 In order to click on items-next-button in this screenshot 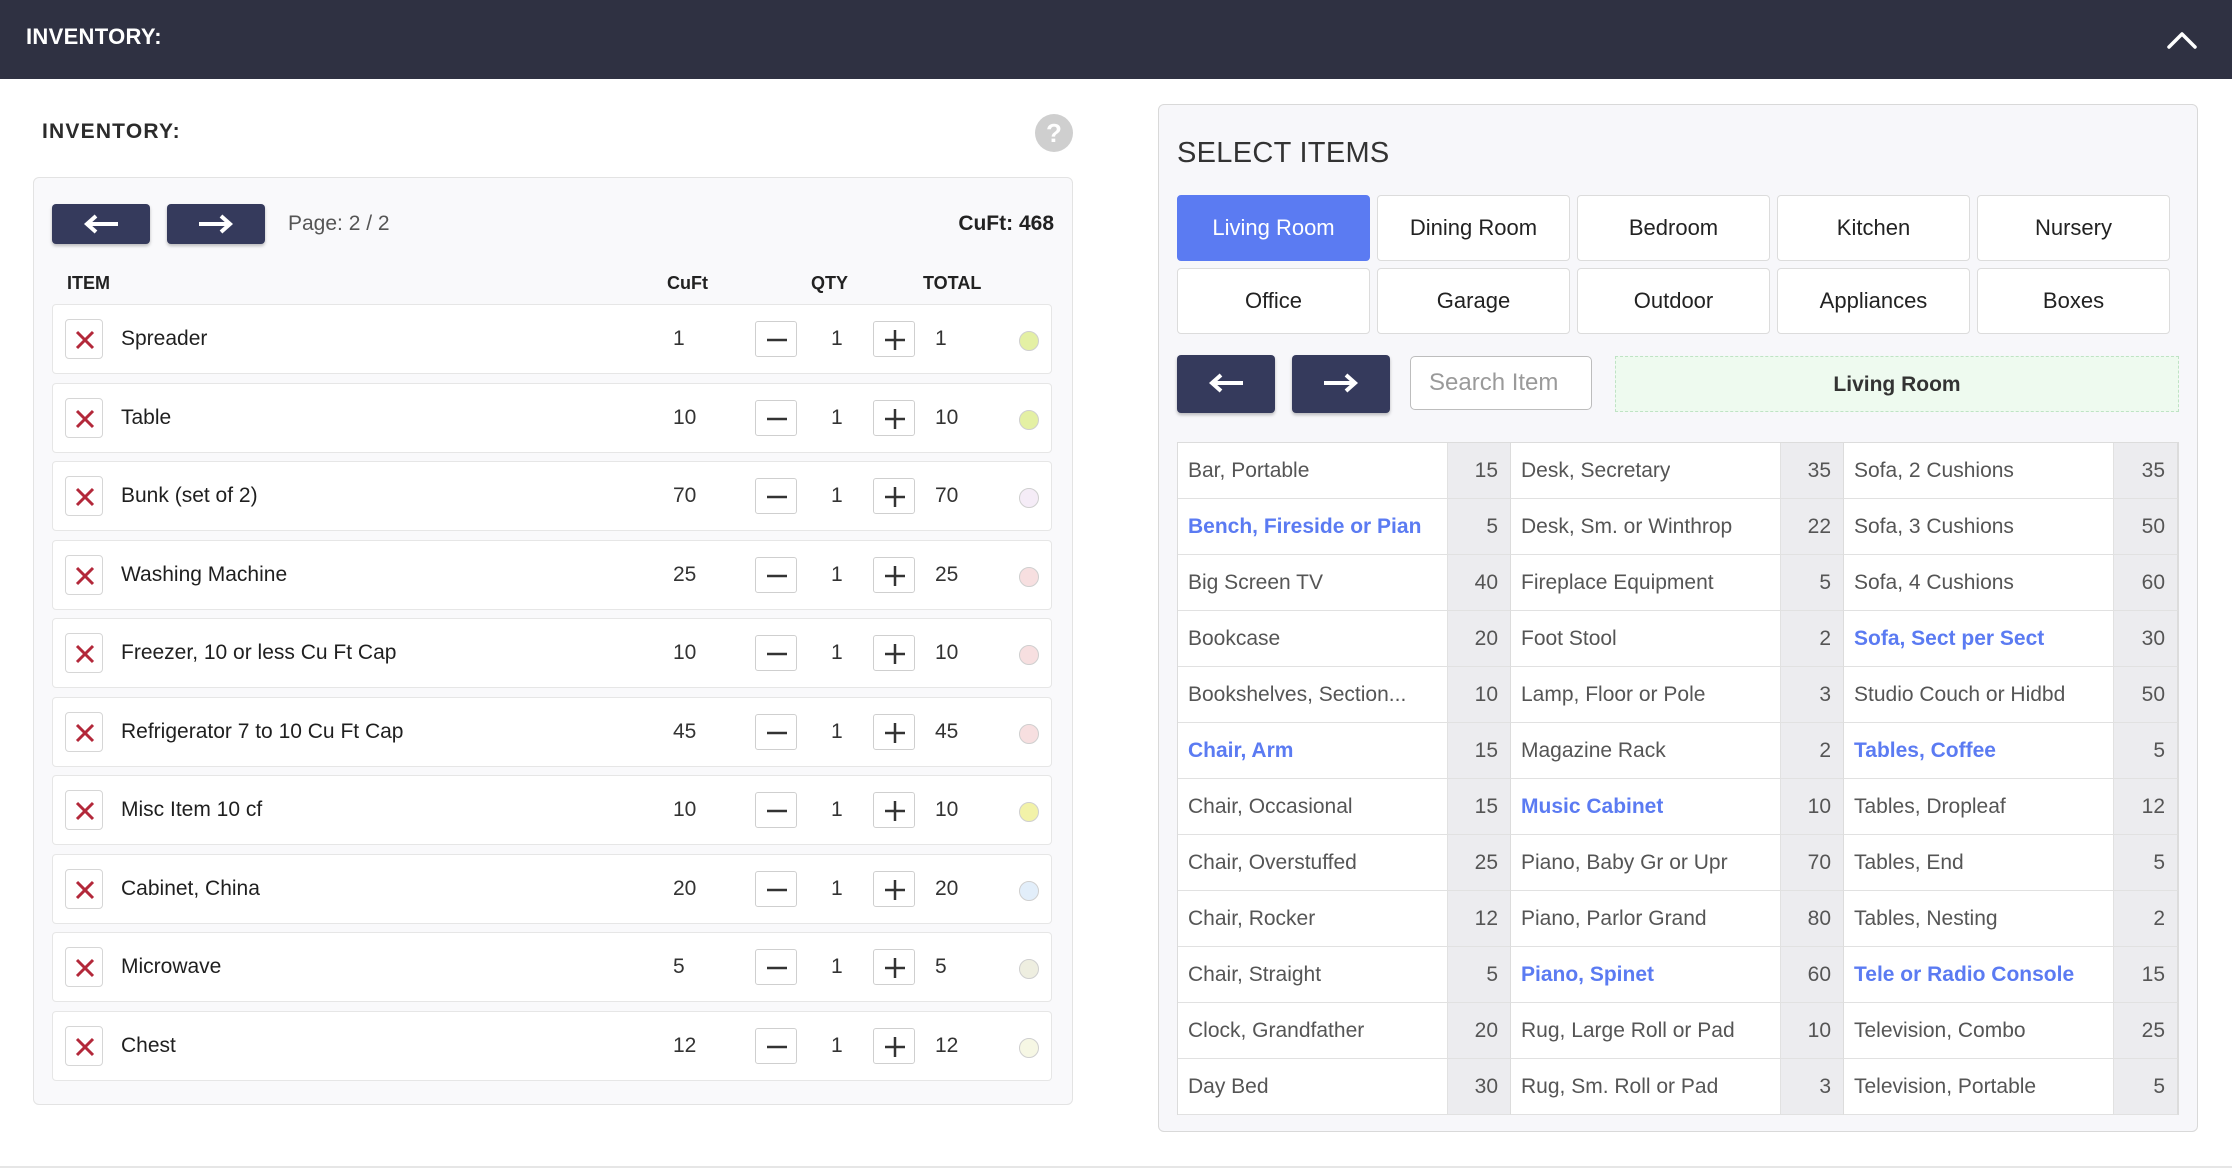, I will do `click(1341, 384)`.